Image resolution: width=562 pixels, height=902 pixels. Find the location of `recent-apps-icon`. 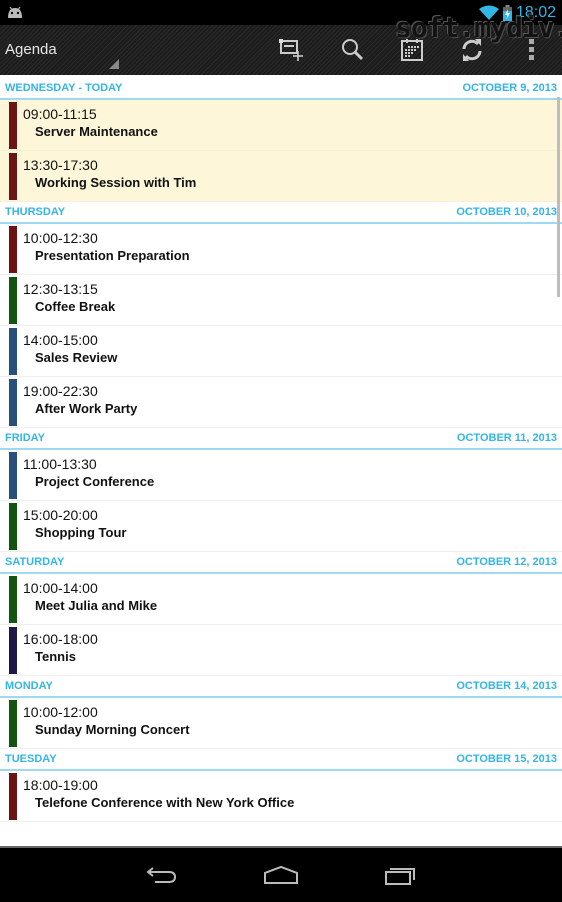

recent-apps-icon is located at coordinates (400, 876).